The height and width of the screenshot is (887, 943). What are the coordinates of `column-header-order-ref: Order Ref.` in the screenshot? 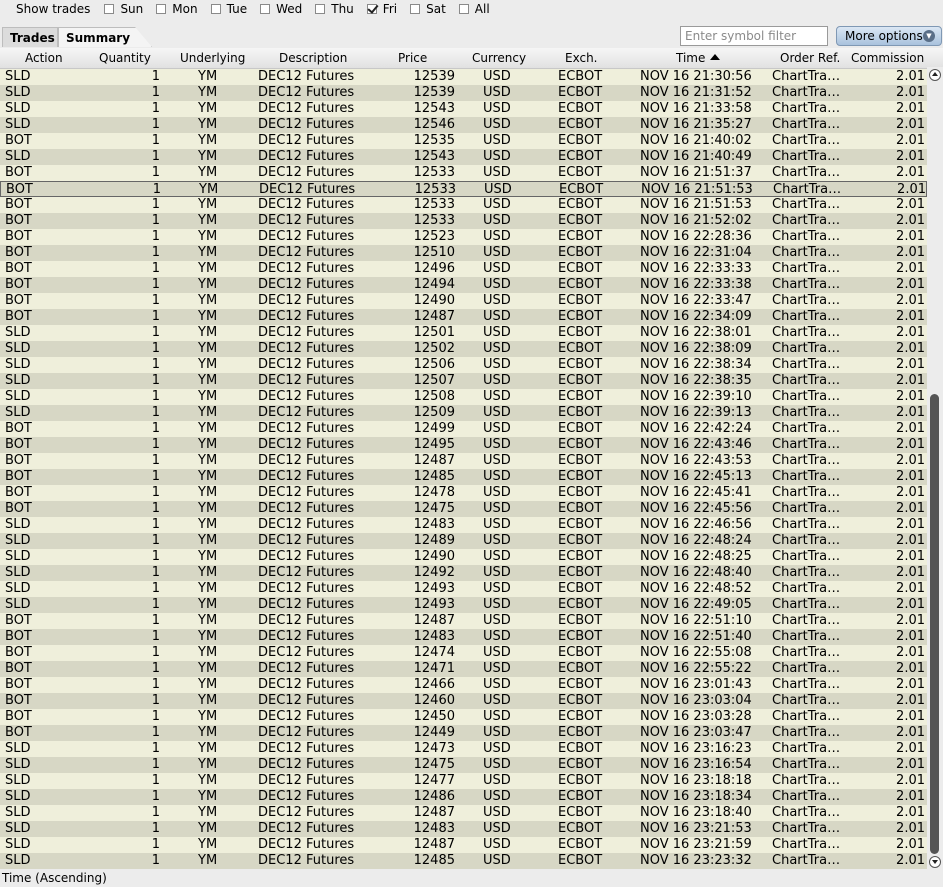 It's located at (810, 58).